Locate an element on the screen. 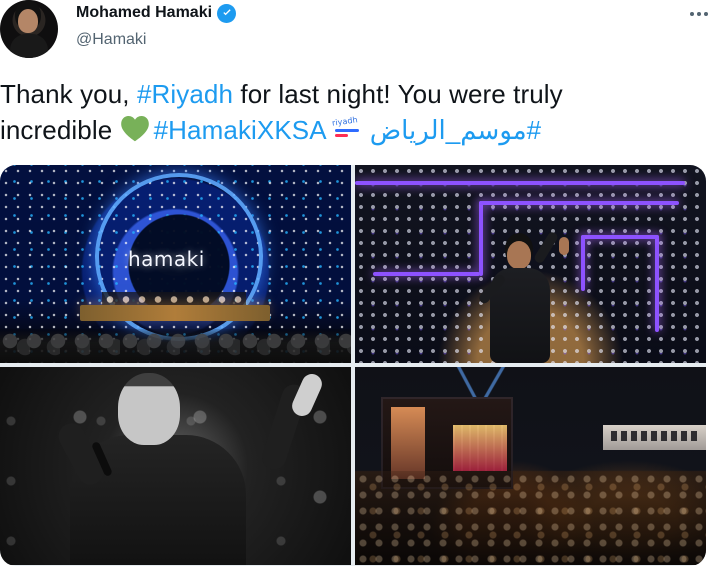 Image resolution: width=722 pixels, height=576 pixels. author-display-name: Mohamed Hamaki is located at coordinates (144, 13).